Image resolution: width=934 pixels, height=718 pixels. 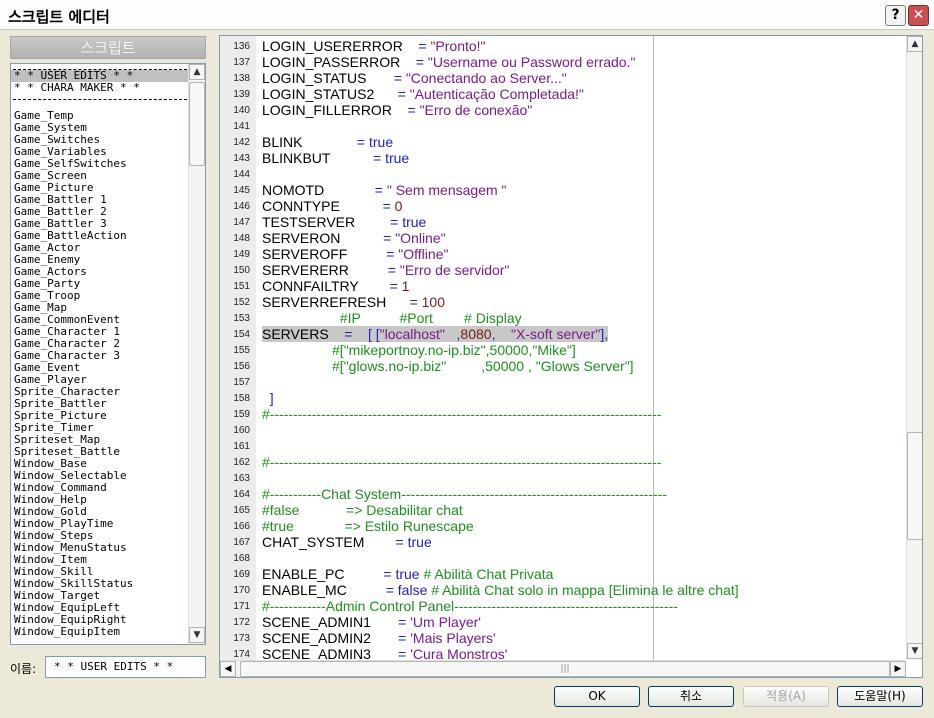 I want to click on script-list-item: Game_Switches, so click(x=100, y=140).